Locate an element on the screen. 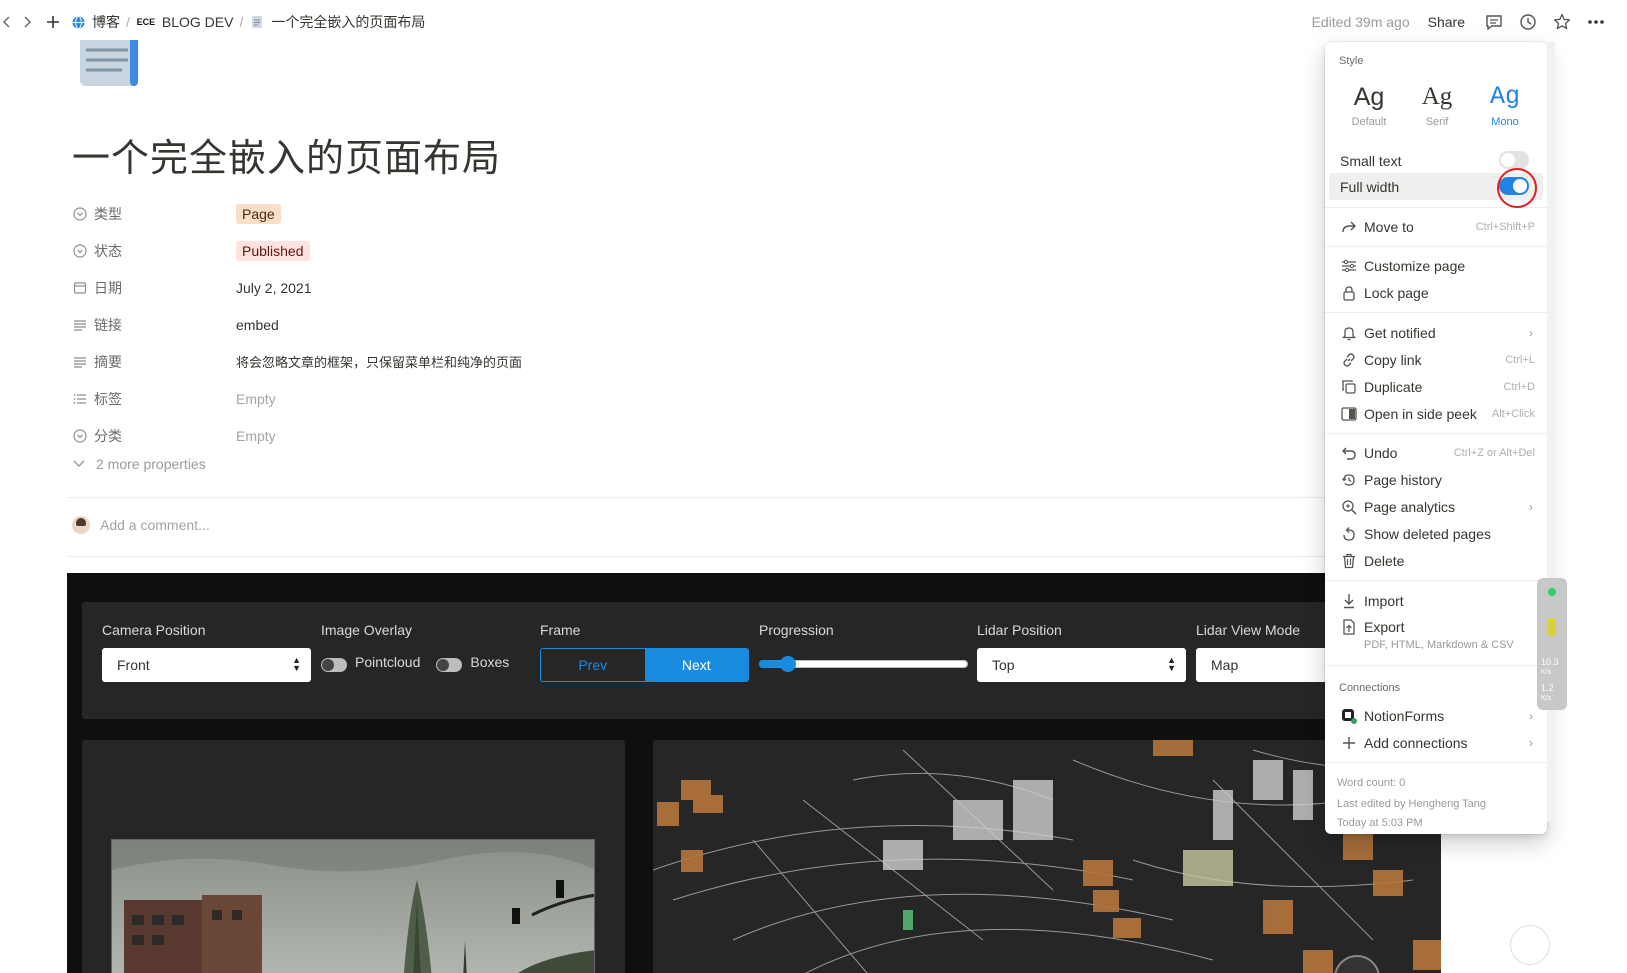 This screenshot has width=1627, height=973. prev-button: Prev is located at coordinates (593, 665).